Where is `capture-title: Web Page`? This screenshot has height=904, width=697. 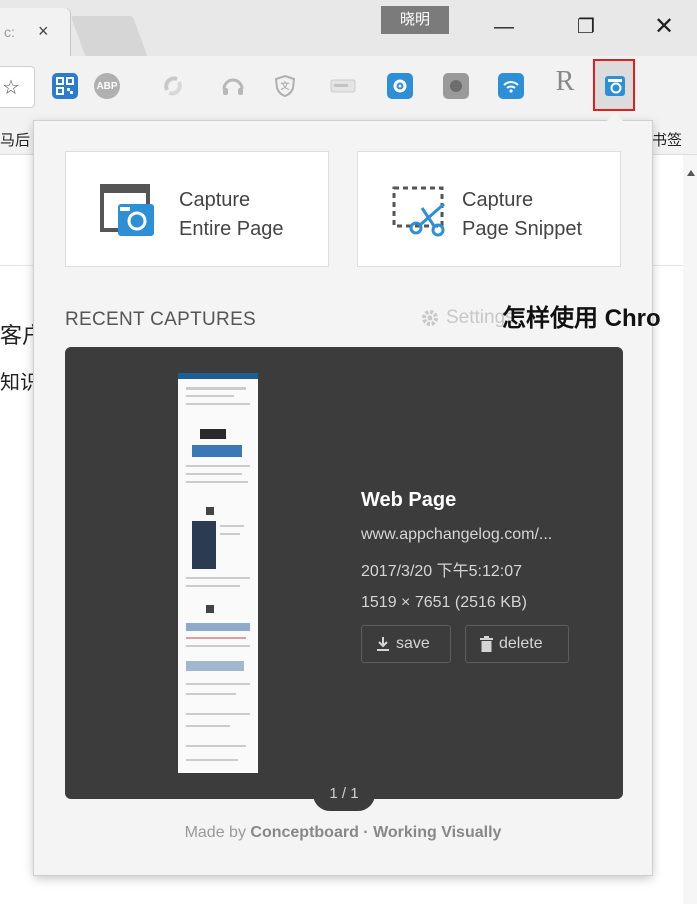
capture-title: Web Page is located at coordinates (409, 500).